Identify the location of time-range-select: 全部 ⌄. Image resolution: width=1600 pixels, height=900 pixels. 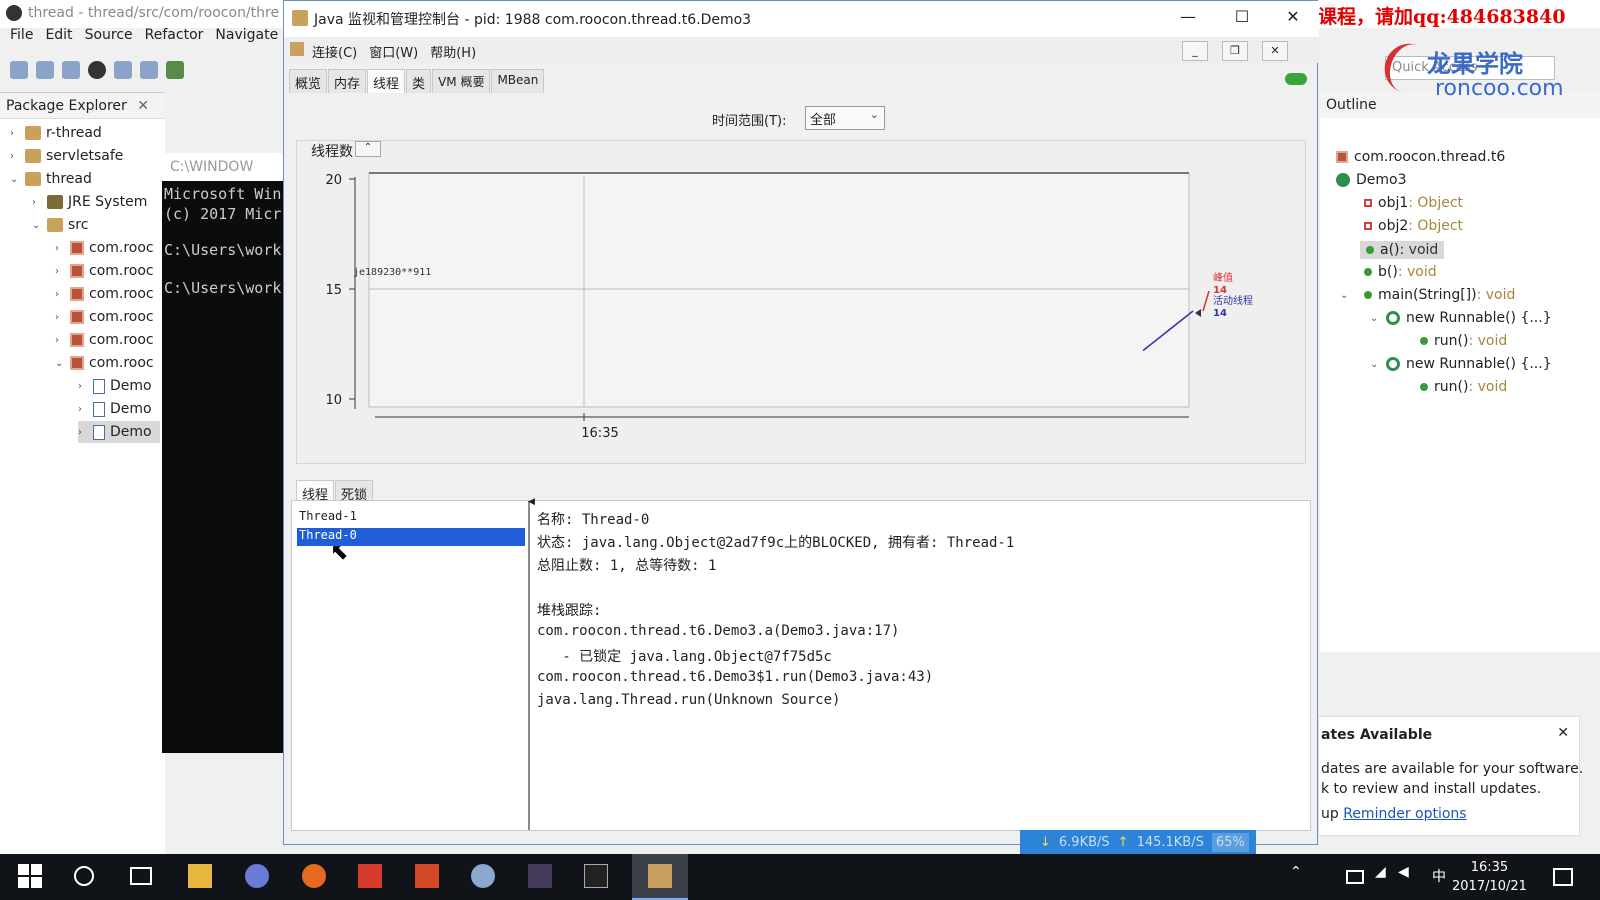
(845, 118).